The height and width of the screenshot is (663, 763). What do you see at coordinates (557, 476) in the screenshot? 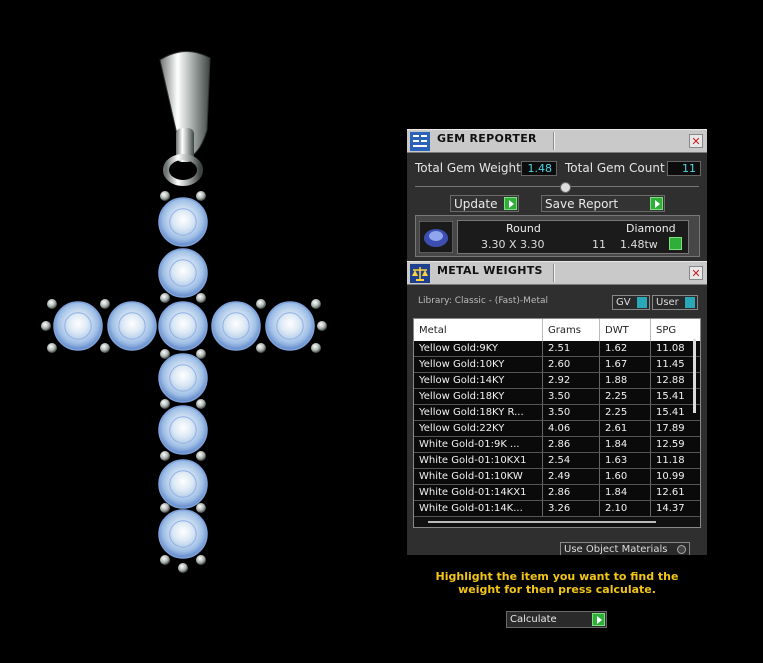
I see `table-row: White Gold-01:10KW 2.49 1.60 10.99` at bounding box center [557, 476].